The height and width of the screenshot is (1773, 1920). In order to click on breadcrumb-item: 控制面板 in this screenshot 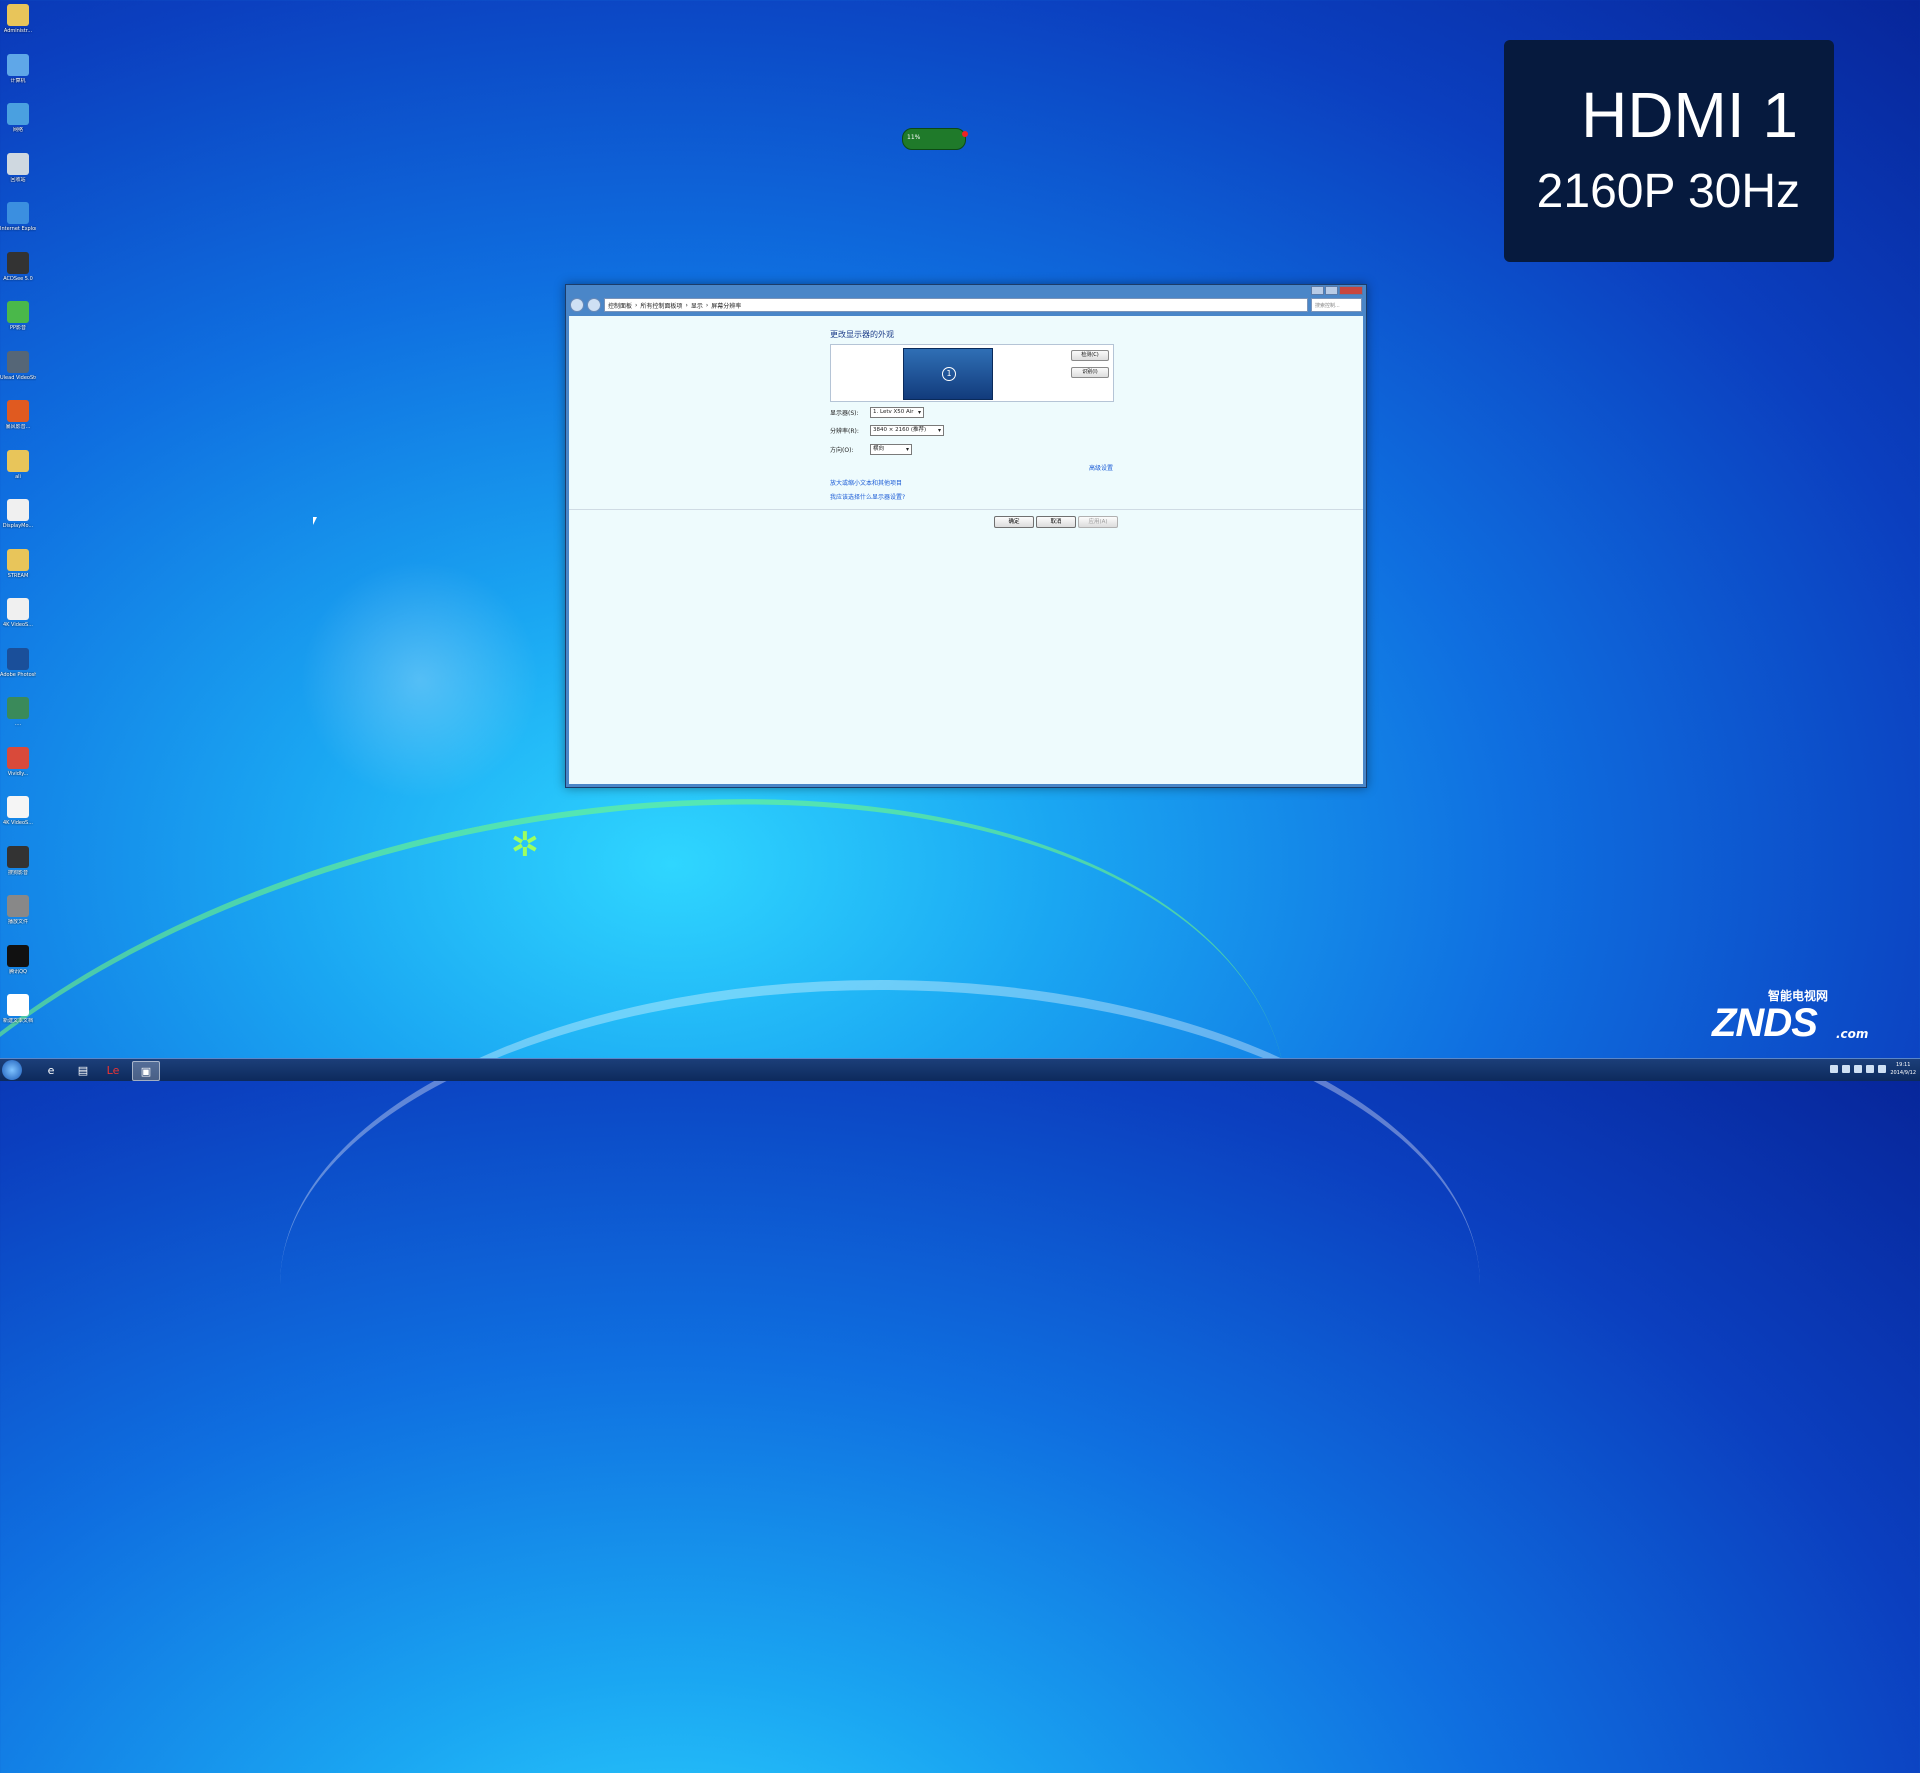, I will do `click(620, 305)`.